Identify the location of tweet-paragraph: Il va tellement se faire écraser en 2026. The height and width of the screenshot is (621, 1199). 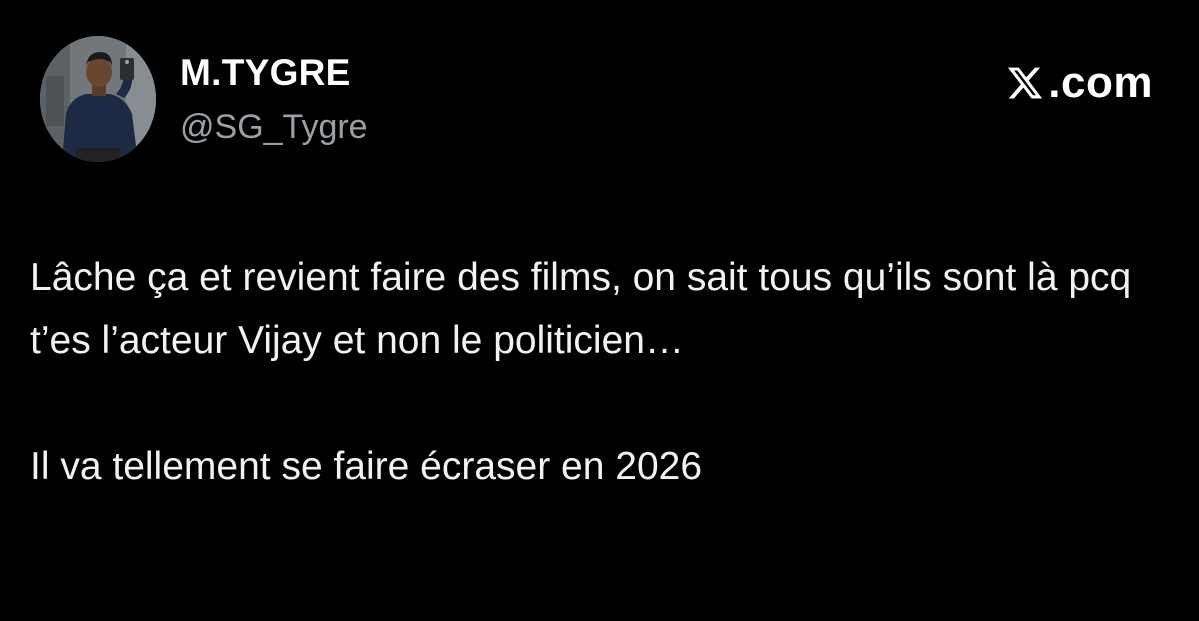
(366, 466).